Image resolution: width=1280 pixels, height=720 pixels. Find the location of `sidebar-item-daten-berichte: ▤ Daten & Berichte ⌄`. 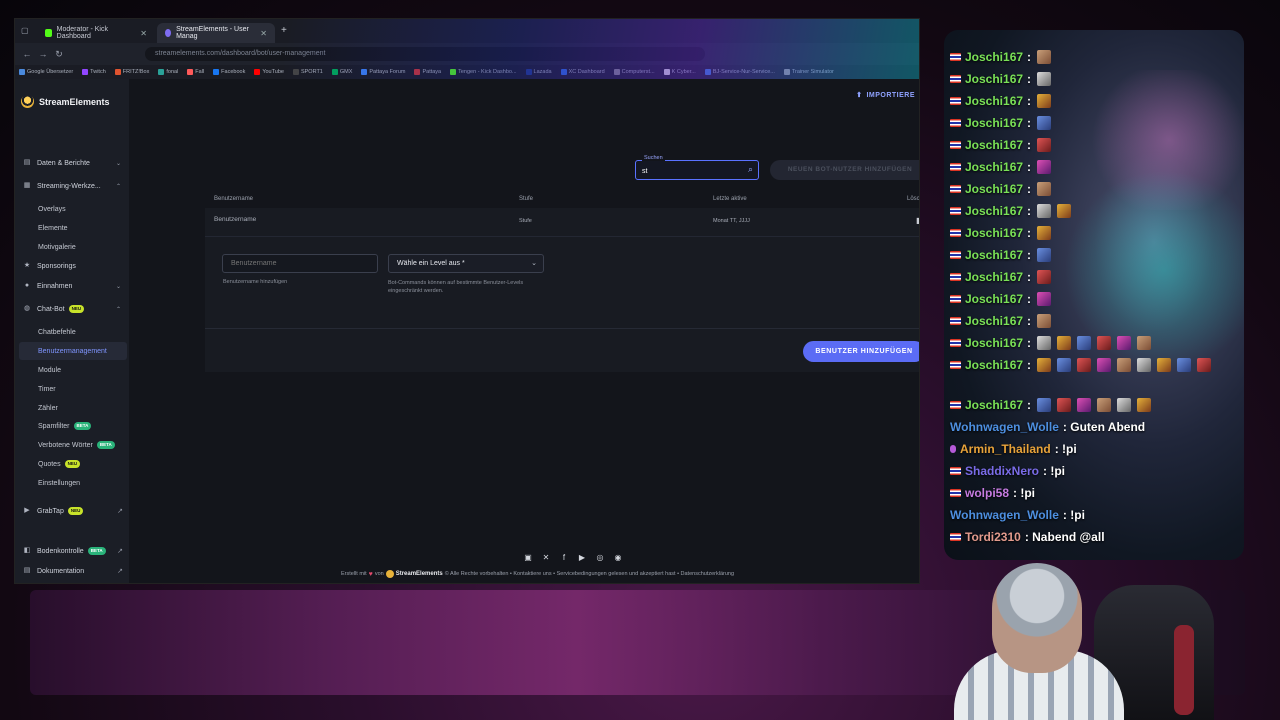

sidebar-item-daten-berichte: ▤ Daten & Berichte ⌄ is located at coordinates (72, 163).